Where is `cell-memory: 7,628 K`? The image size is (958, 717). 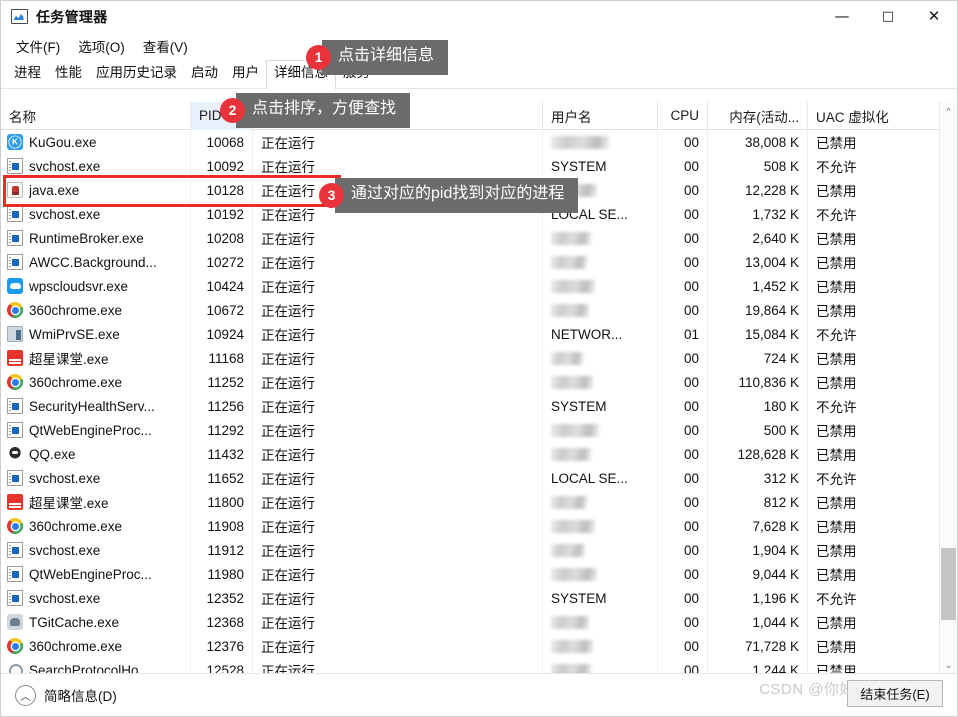 cell-memory: 7,628 K is located at coordinates (758, 526).